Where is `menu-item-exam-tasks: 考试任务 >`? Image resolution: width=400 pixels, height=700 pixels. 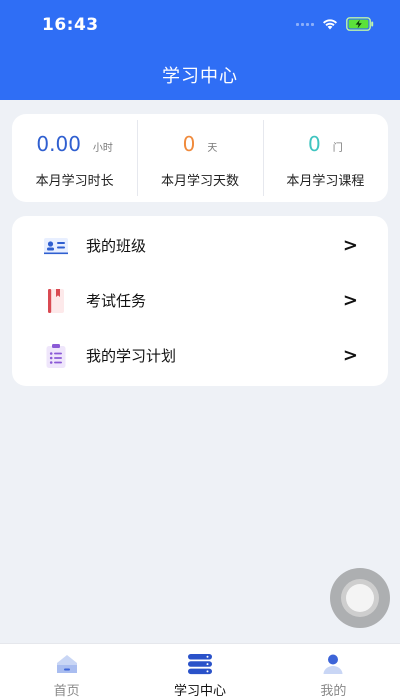
menu-item-exam-tasks: 考试任务 > is located at coordinates (200, 300).